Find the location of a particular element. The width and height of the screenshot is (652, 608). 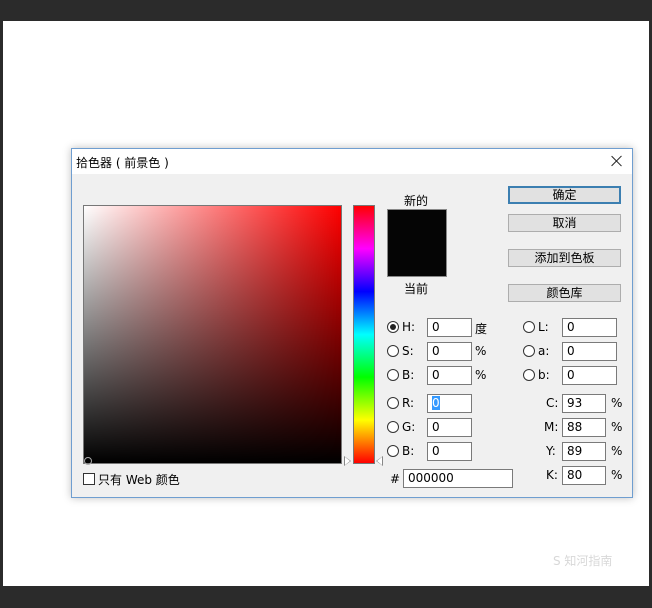

hue-label: H: is located at coordinates (409, 327).